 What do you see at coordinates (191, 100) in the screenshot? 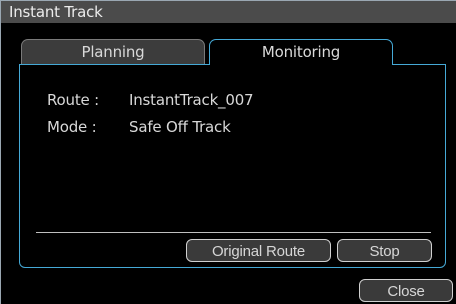
I see `route-value: InstantTrack_007` at bounding box center [191, 100].